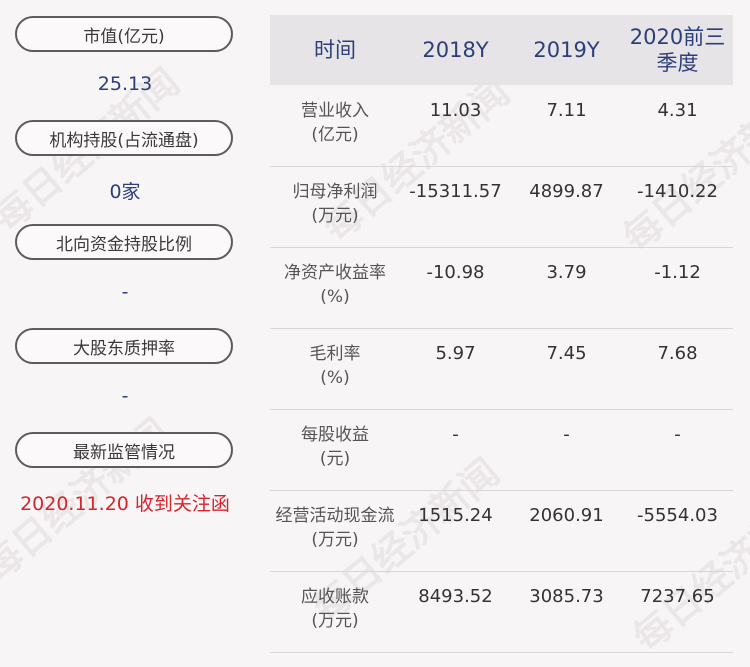  What do you see at coordinates (124, 450) in the screenshot?
I see `regulatory-status-label: 最新监管情况` at bounding box center [124, 450].